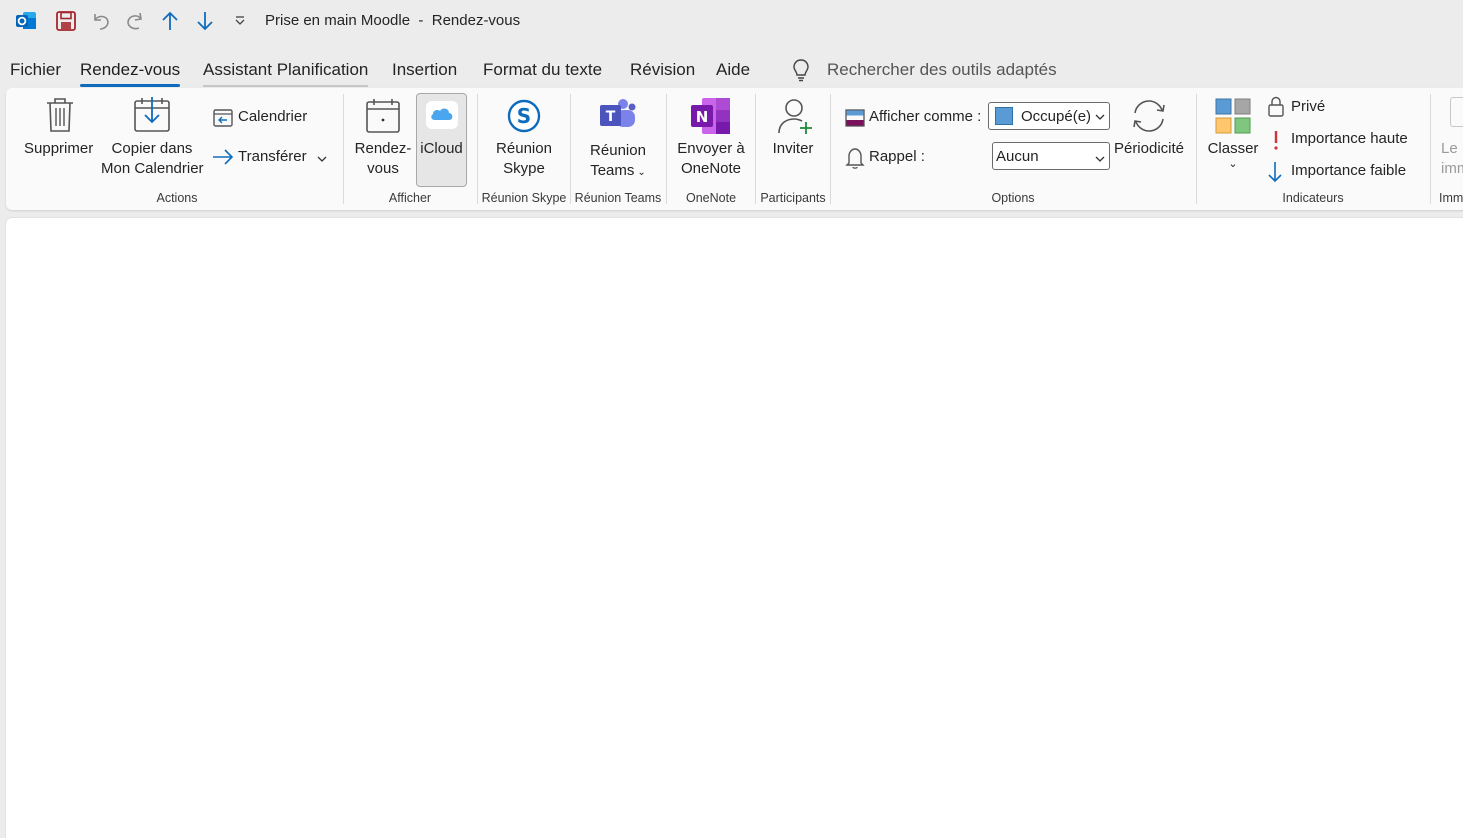  I want to click on copy-to-calendar-icon, so click(152, 117).